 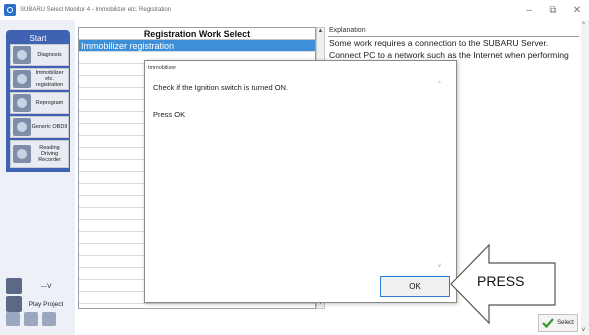 I want to click on window-scrollbar: ^ v, so click(x=585, y=177).